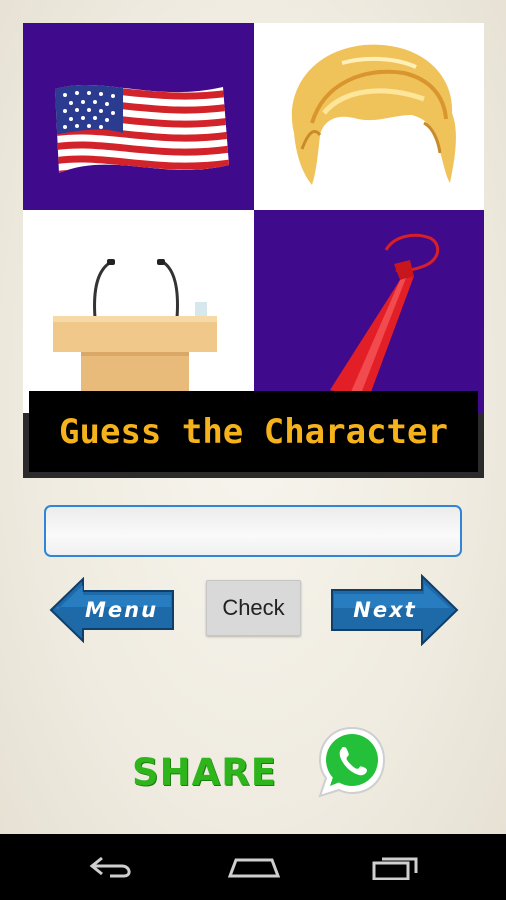 The height and width of the screenshot is (900, 506). What do you see at coordinates (373, 114) in the screenshot?
I see `blonde-hair-icon` at bounding box center [373, 114].